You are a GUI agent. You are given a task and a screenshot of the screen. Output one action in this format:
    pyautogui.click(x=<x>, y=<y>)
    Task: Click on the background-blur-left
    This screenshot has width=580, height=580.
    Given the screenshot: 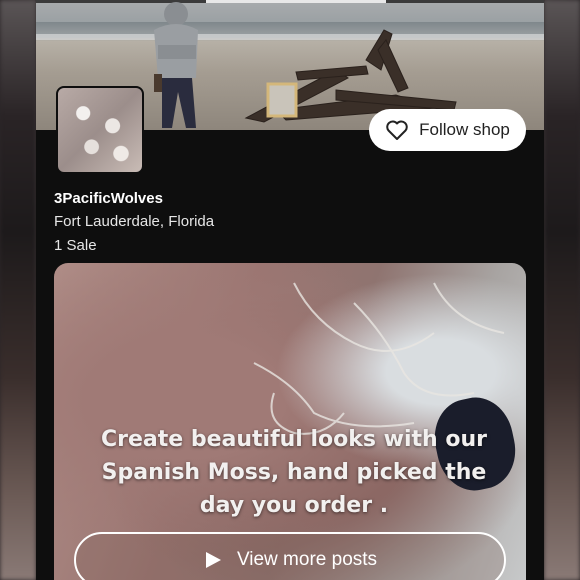 What is the action you would take?
    pyautogui.click(x=18, y=290)
    